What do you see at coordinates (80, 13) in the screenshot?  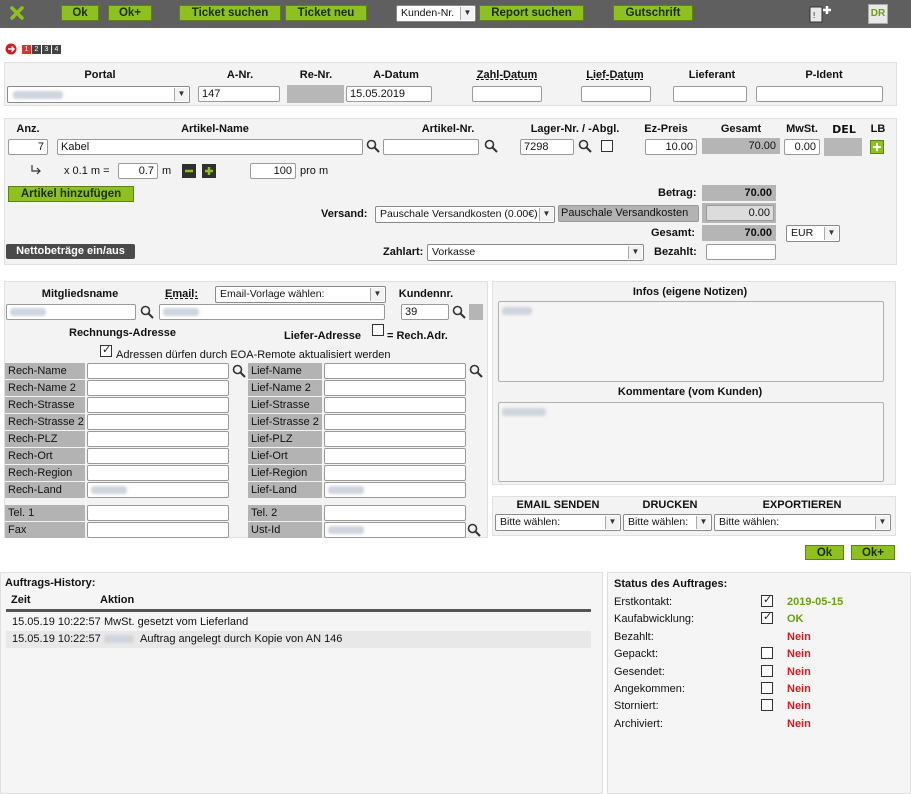 I see `ok-button: Ok` at bounding box center [80, 13].